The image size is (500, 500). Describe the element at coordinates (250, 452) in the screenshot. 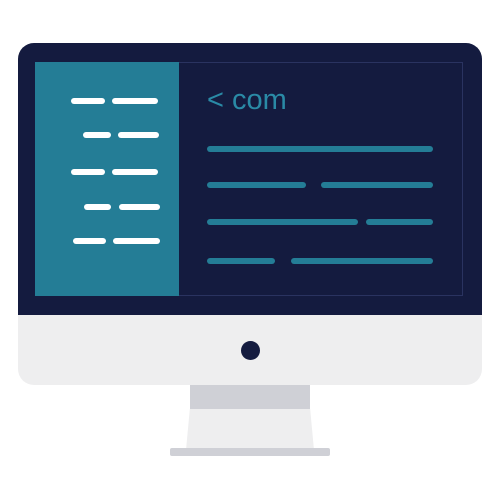

I see `stand-base` at that location.